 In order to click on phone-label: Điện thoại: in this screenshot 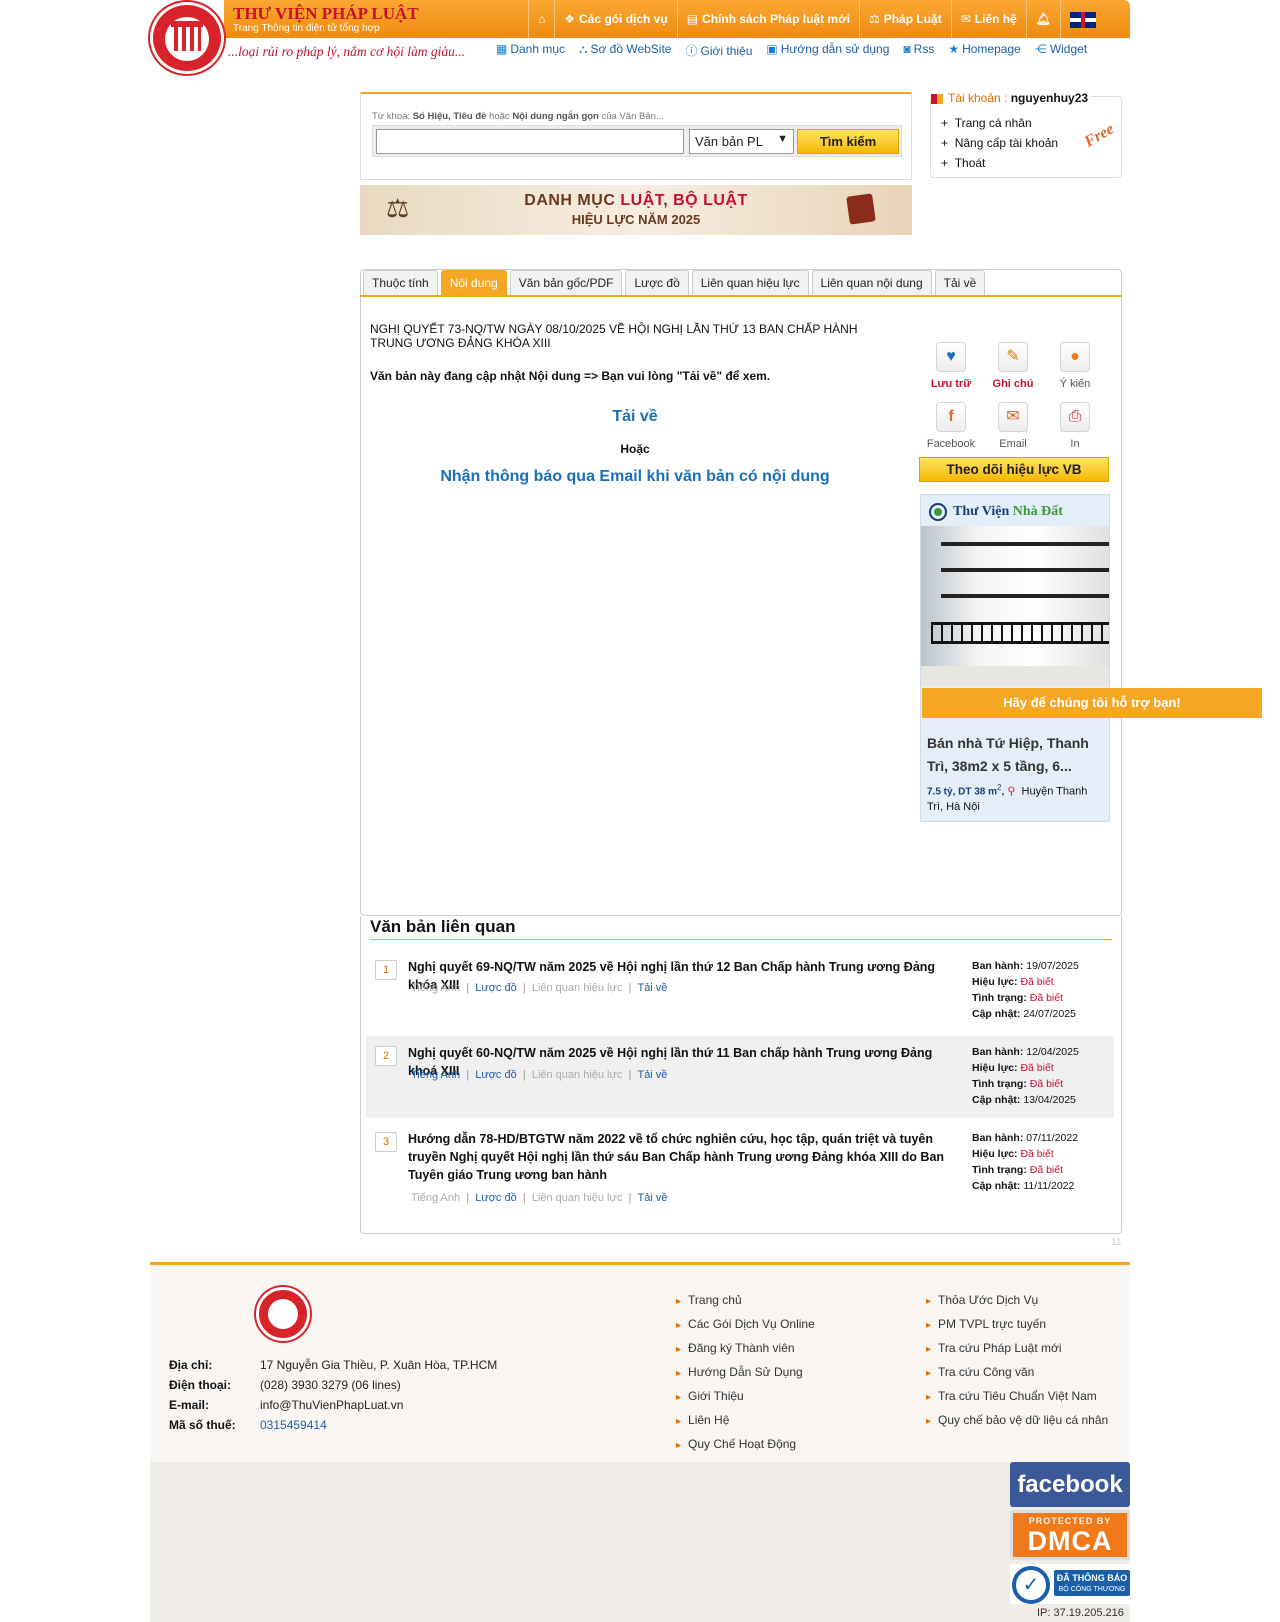, I will do `click(200, 1385)`.